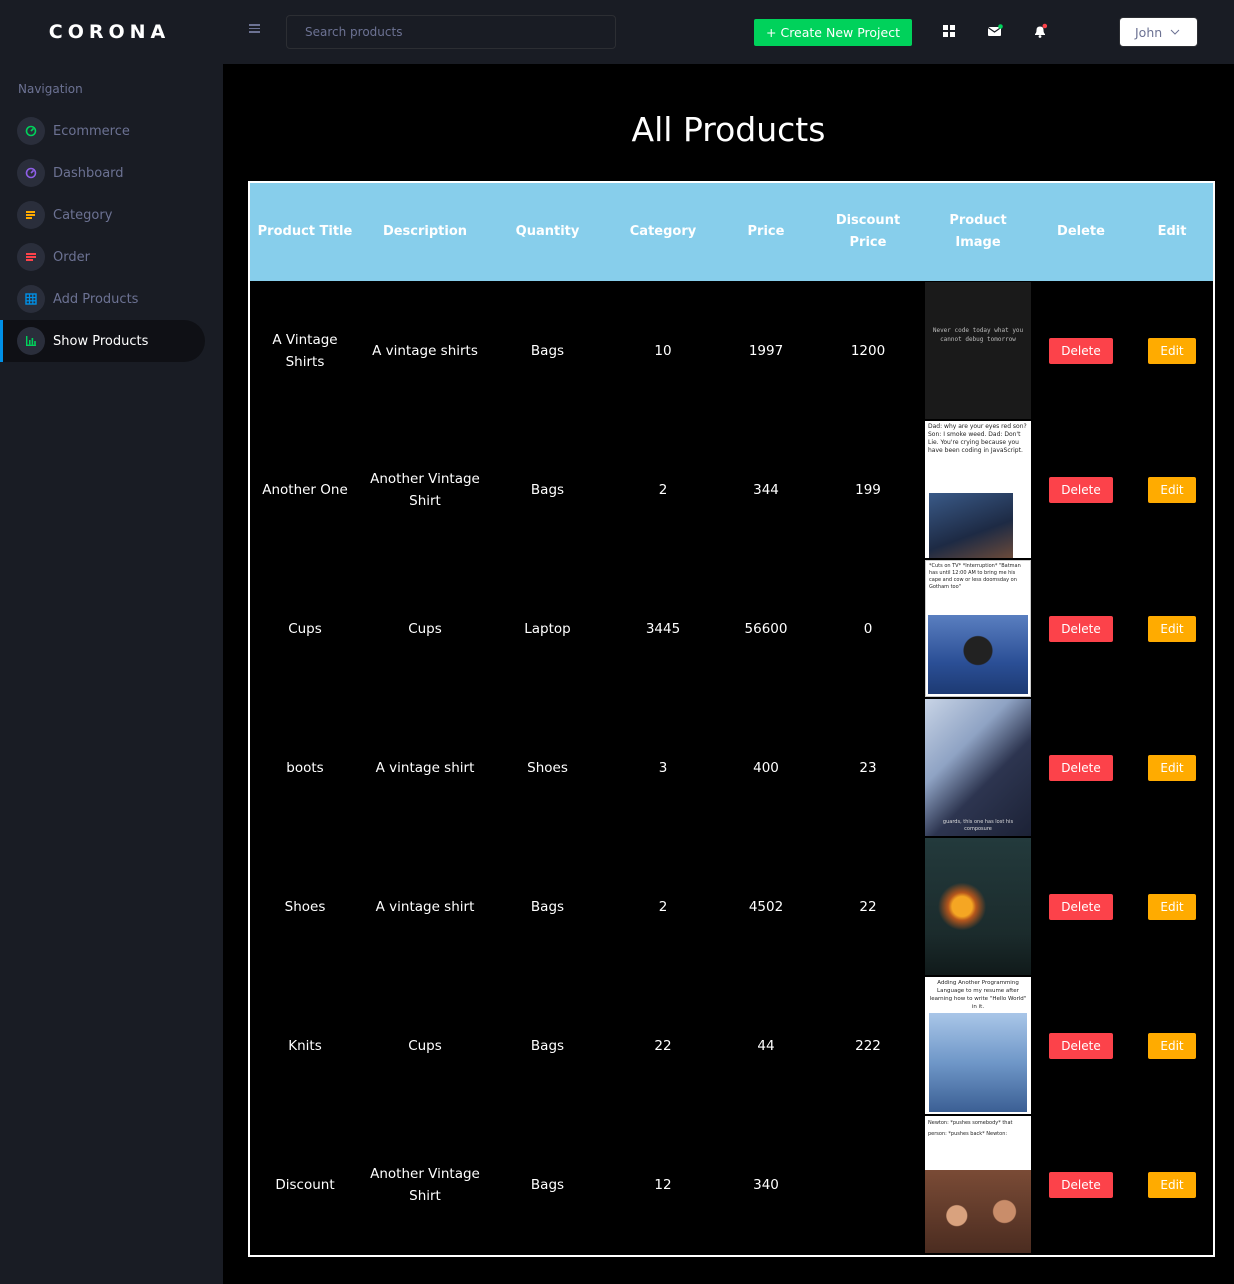 This screenshot has height=1284, width=1234. I want to click on column-header: Category, so click(663, 231).